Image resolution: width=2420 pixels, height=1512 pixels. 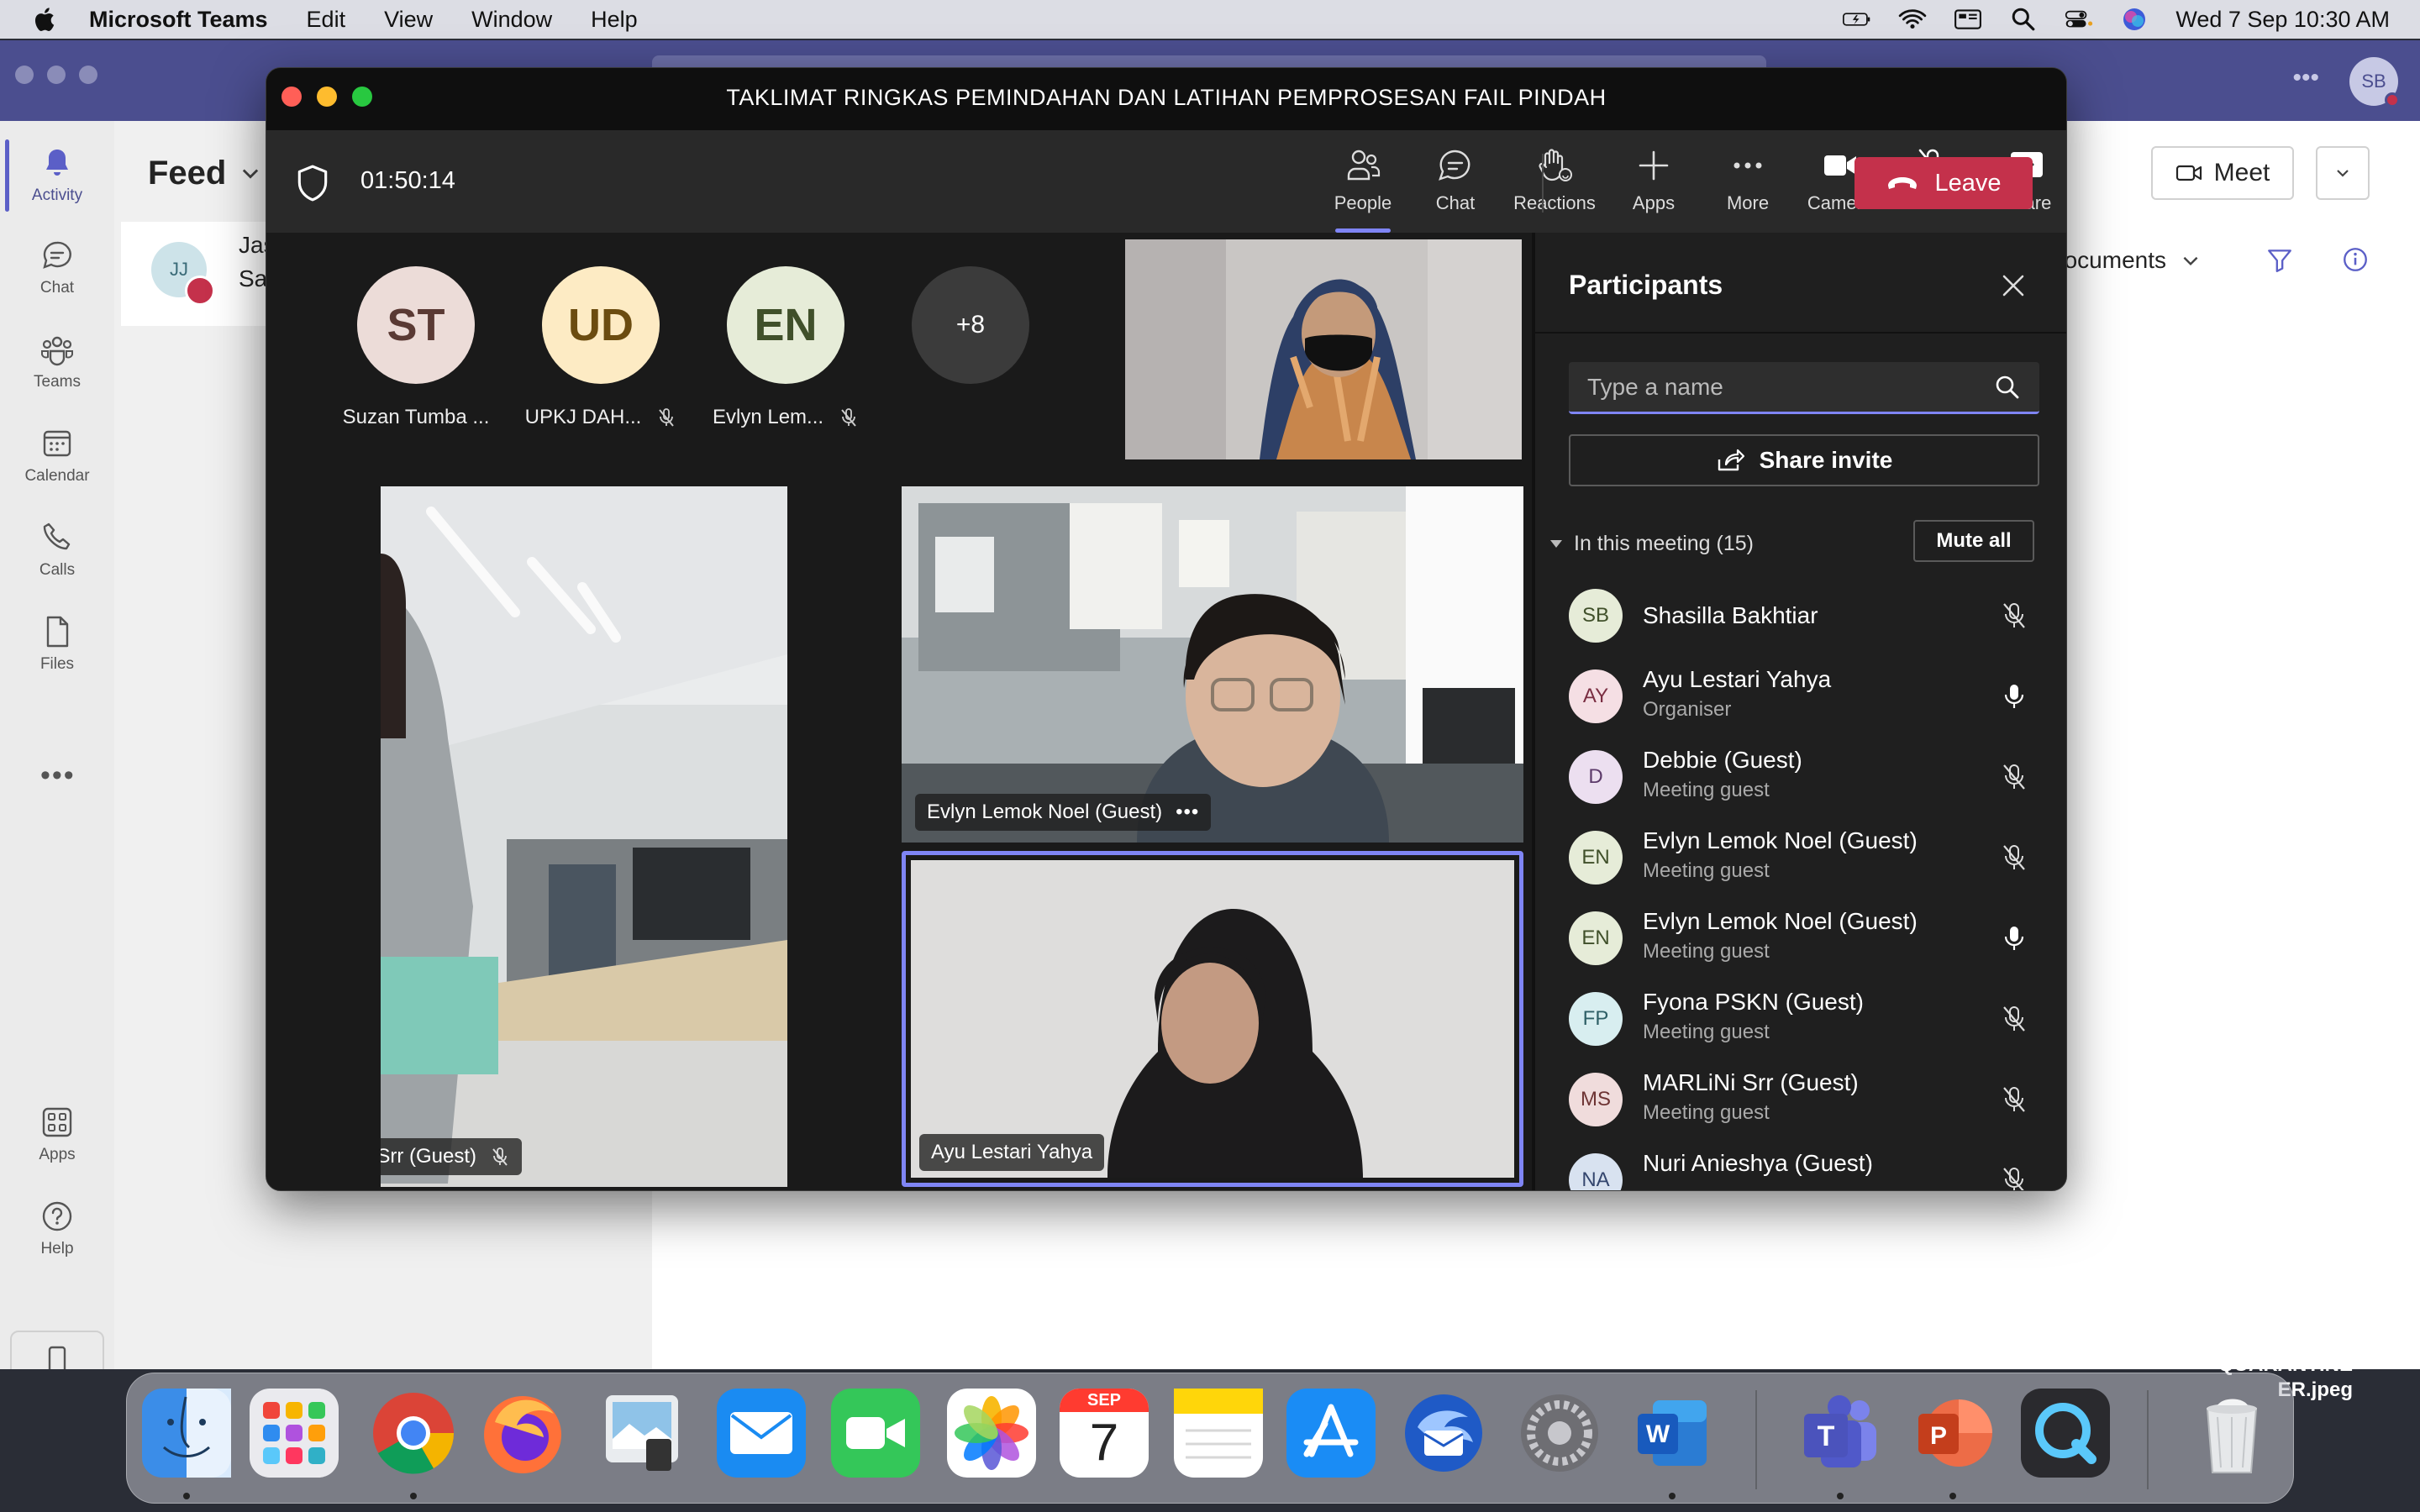 What do you see at coordinates (1791, 387) in the screenshot?
I see `participant-search-input` at bounding box center [1791, 387].